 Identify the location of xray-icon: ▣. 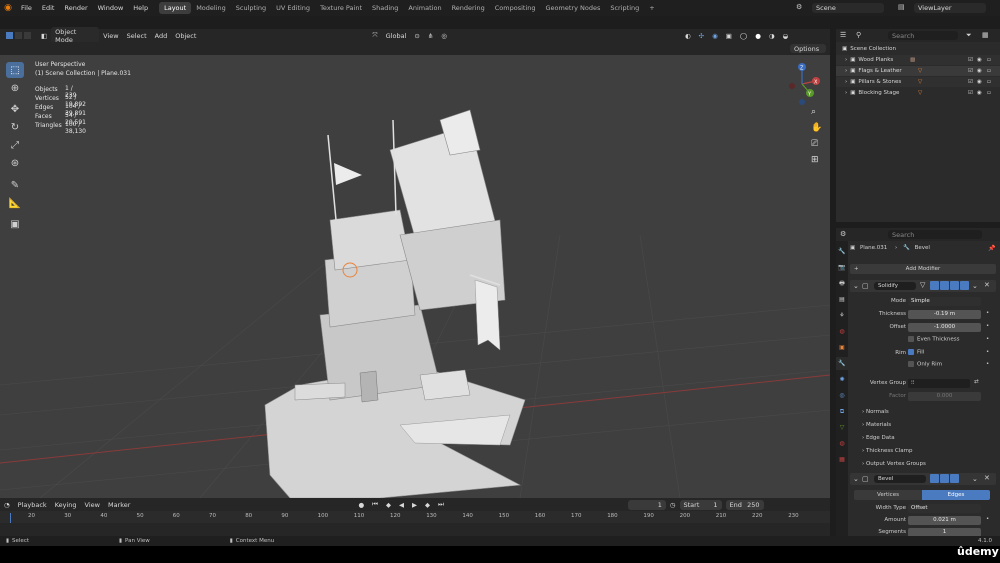
(729, 36).